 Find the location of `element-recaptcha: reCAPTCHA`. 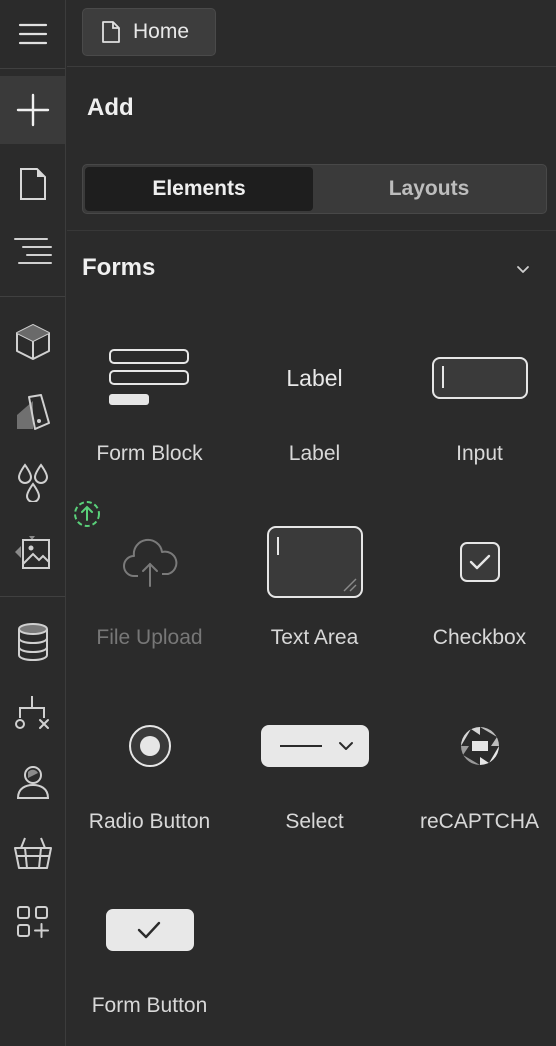

element-recaptcha: reCAPTCHA is located at coordinates (476, 776).